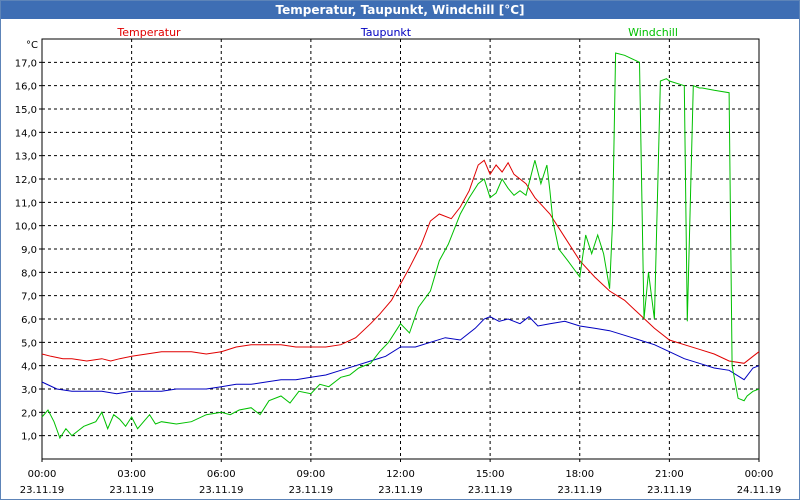 Image resolution: width=800 pixels, height=500 pixels. What do you see at coordinates (26, 157) in the screenshot?
I see `y-tick-label: 13,0` at bounding box center [26, 157].